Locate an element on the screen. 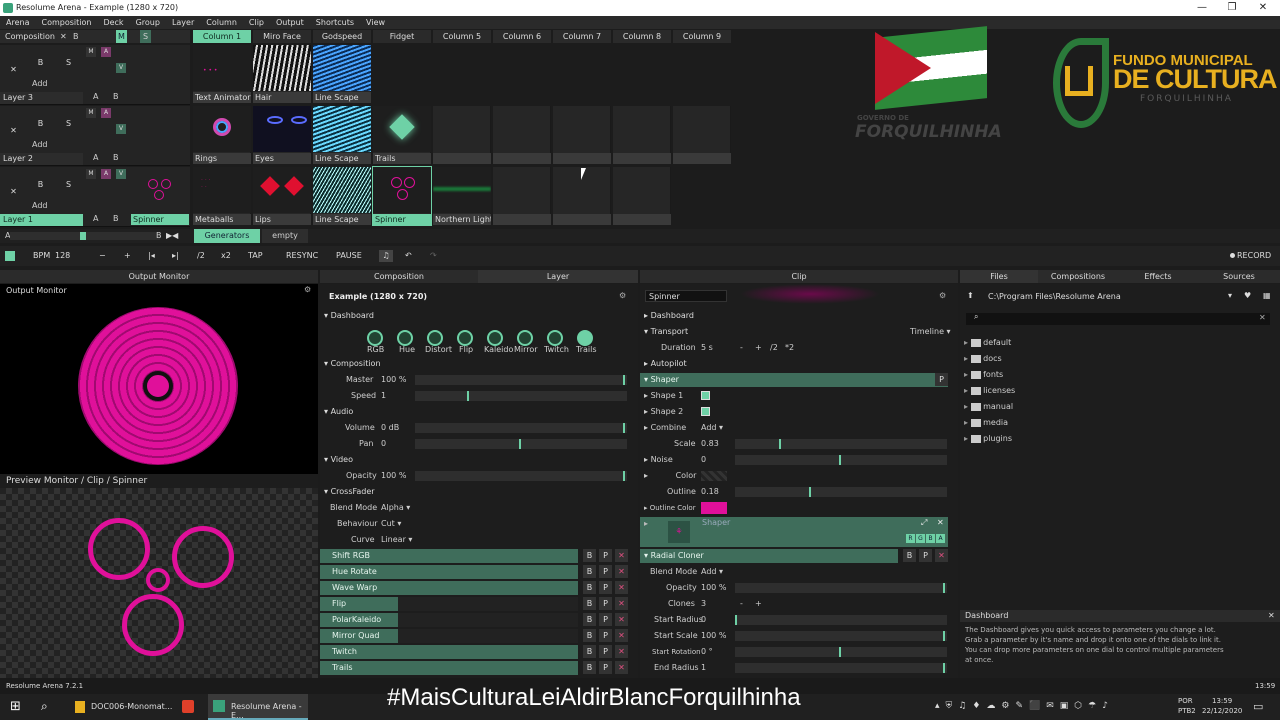  file-explorer-icon is located at coordinates (80, 707).